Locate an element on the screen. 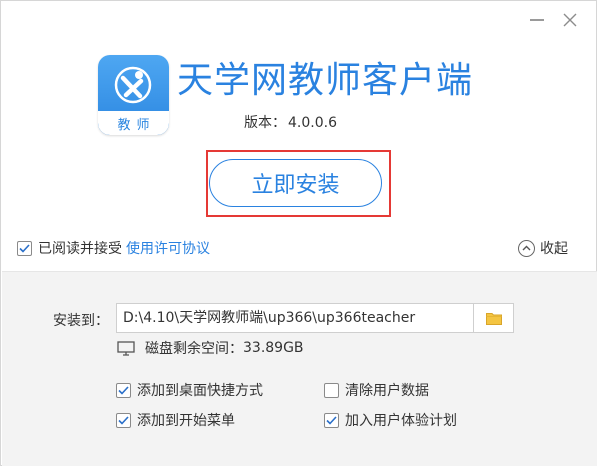  agreement-checkbox is located at coordinates (24, 248).